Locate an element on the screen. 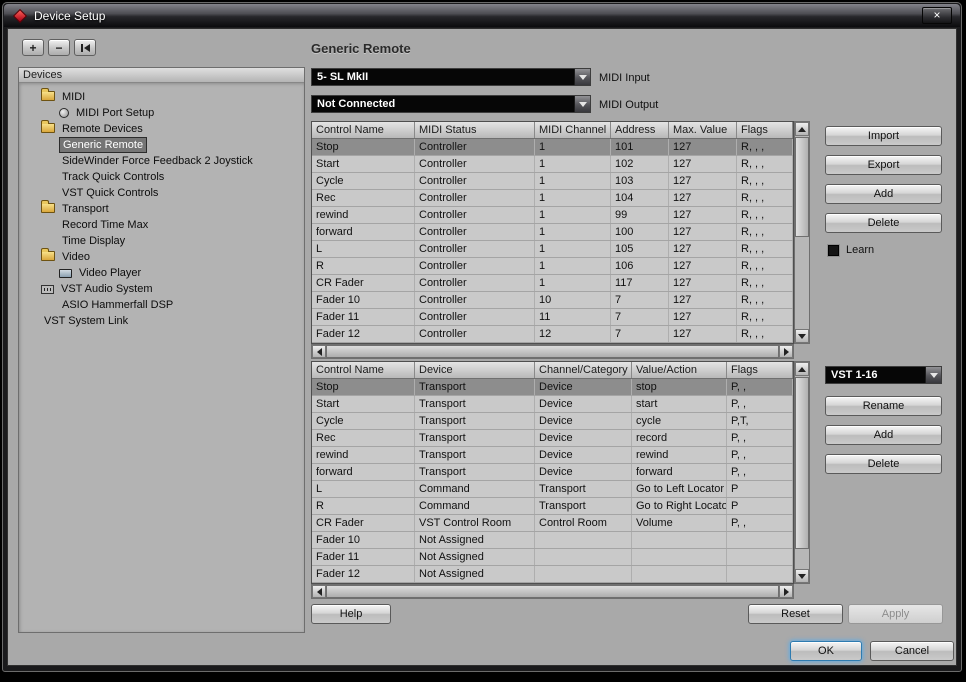 The image size is (966, 682). upper-table-hscrollbar is located at coordinates (552, 351).